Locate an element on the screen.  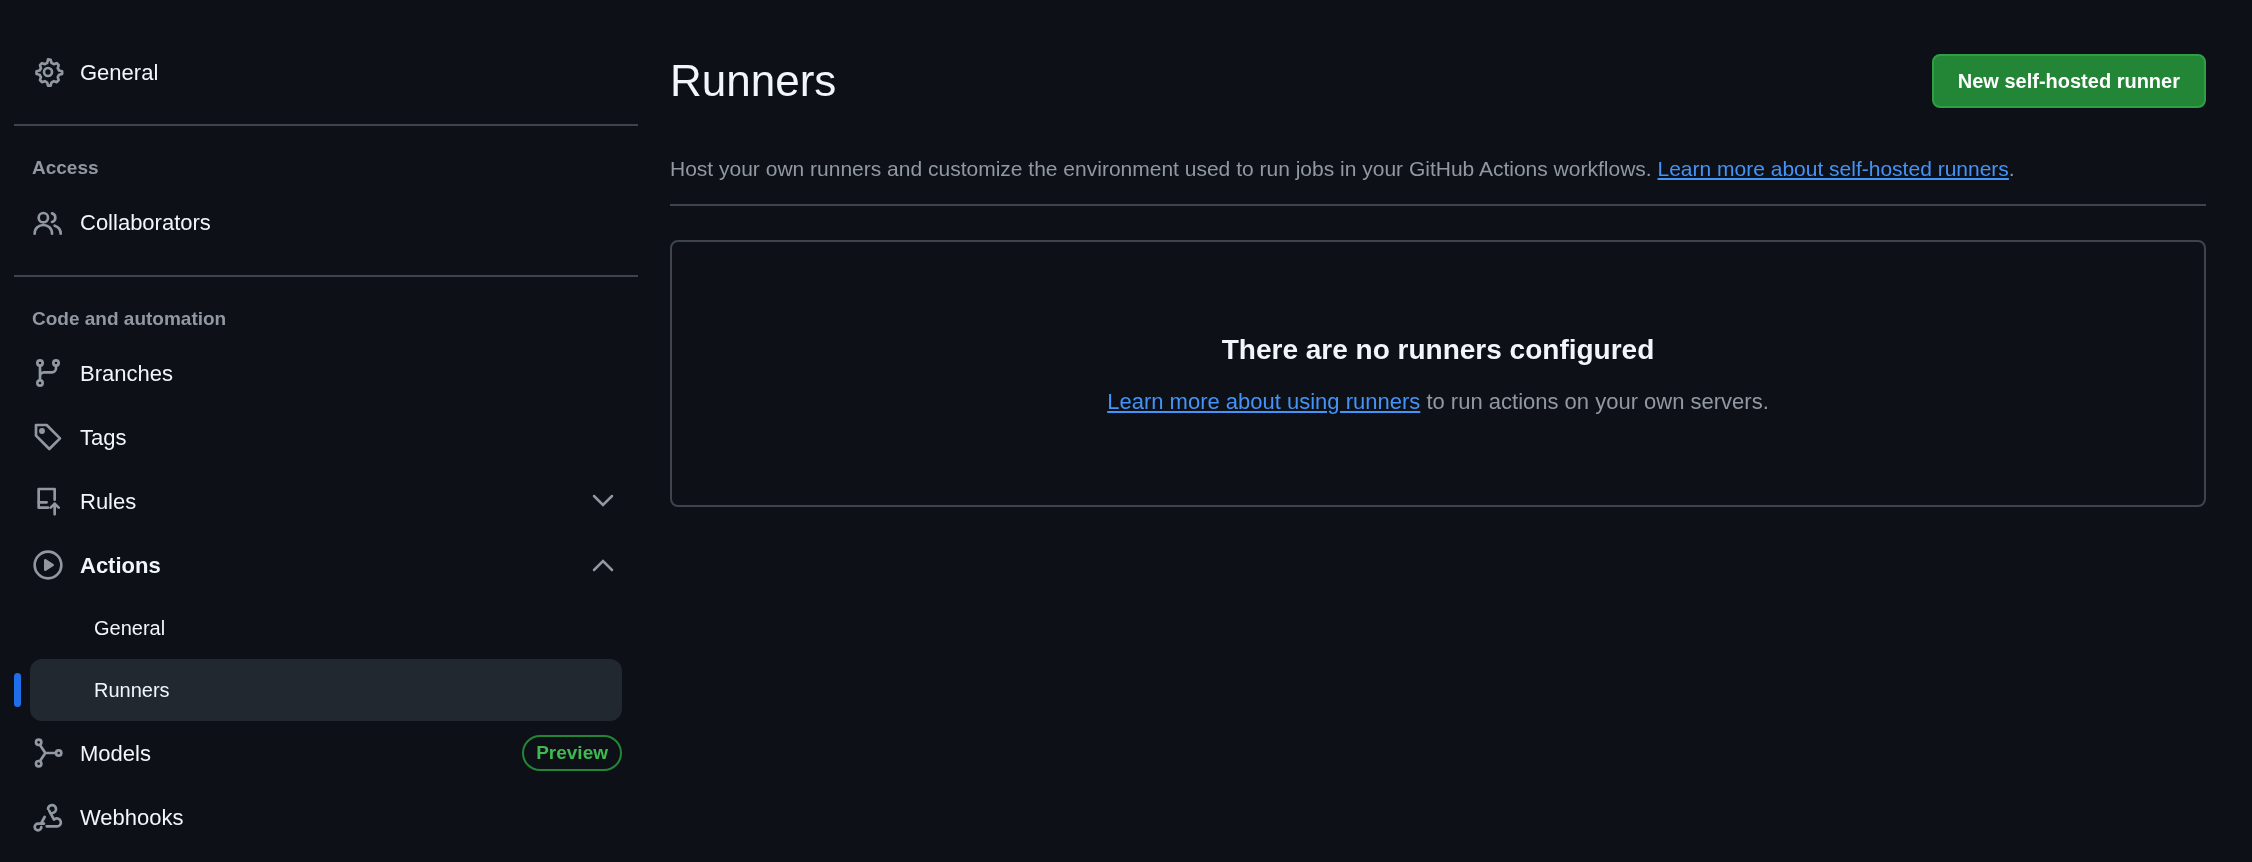
nodes-icon is located at coordinates (48, 753).